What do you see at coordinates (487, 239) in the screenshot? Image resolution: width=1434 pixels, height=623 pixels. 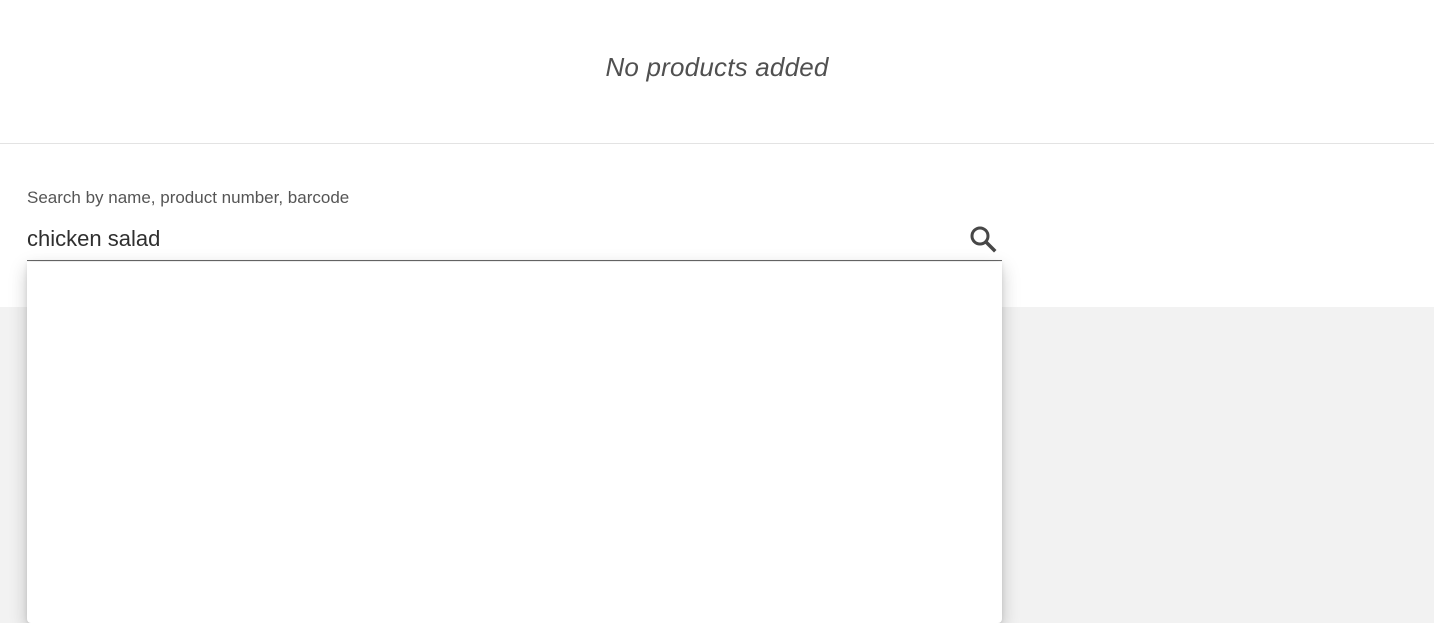 I see `search-input` at bounding box center [487, 239].